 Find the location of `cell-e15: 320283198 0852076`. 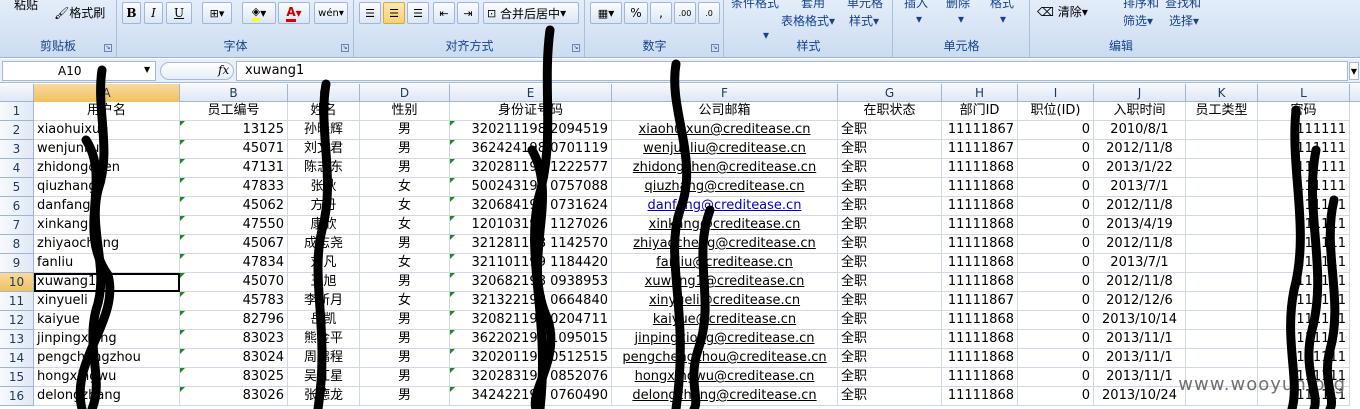

cell-e15: 320283198 0852076 is located at coordinates (531, 377).